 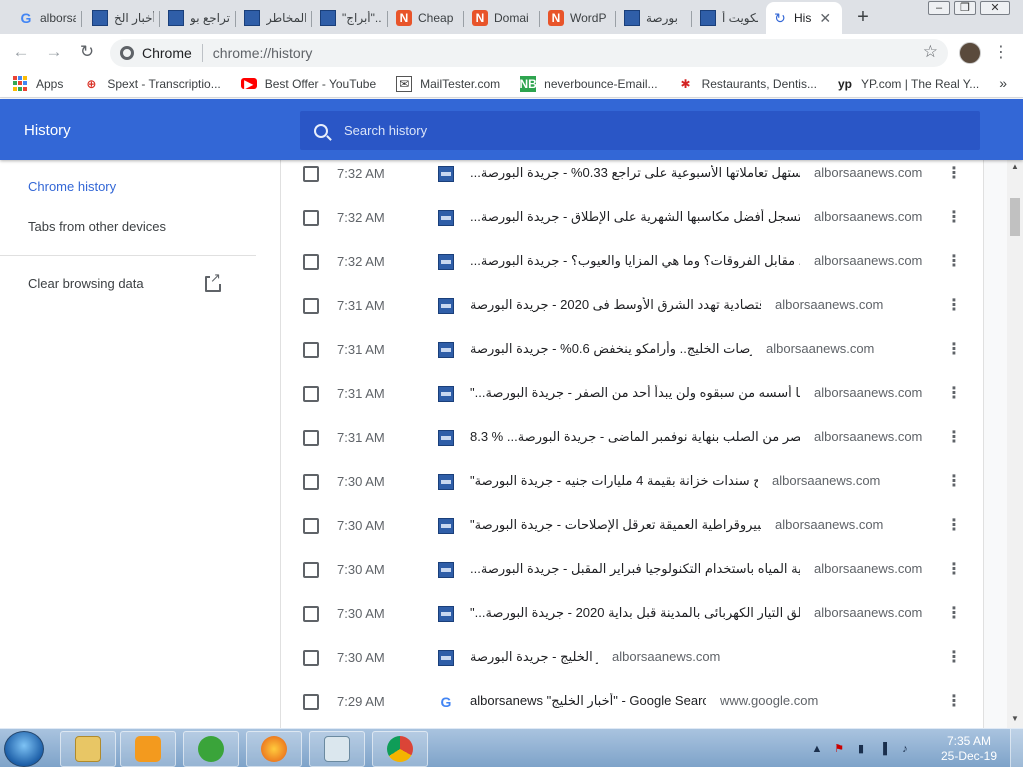 I want to click on tab-3: تراجع بو, so click(x=199, y=18).